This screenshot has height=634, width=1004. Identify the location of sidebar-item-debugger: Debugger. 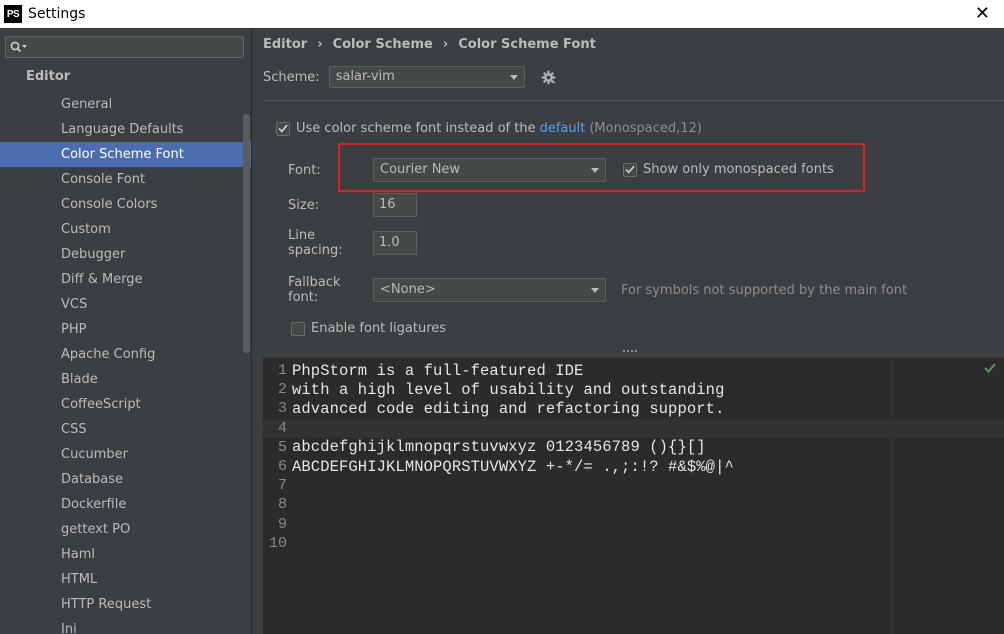
(125, 254).